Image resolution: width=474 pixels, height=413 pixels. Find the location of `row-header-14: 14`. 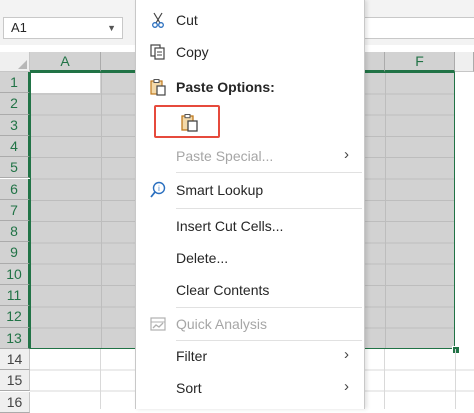

row-header-14: 14 is located at coordinates (15, 359).